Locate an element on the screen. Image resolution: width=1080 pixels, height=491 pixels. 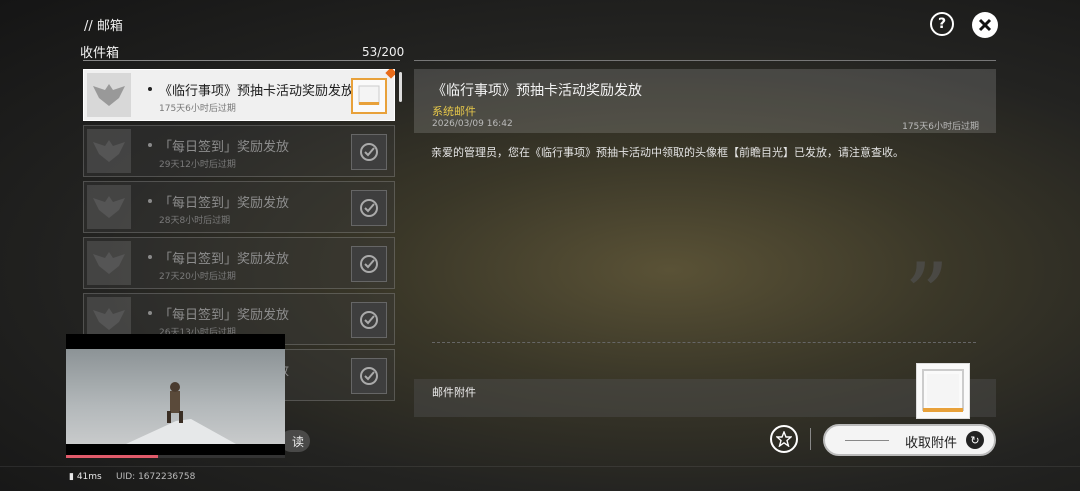
avatar-frame-icon is located at coordinates (943, 390).